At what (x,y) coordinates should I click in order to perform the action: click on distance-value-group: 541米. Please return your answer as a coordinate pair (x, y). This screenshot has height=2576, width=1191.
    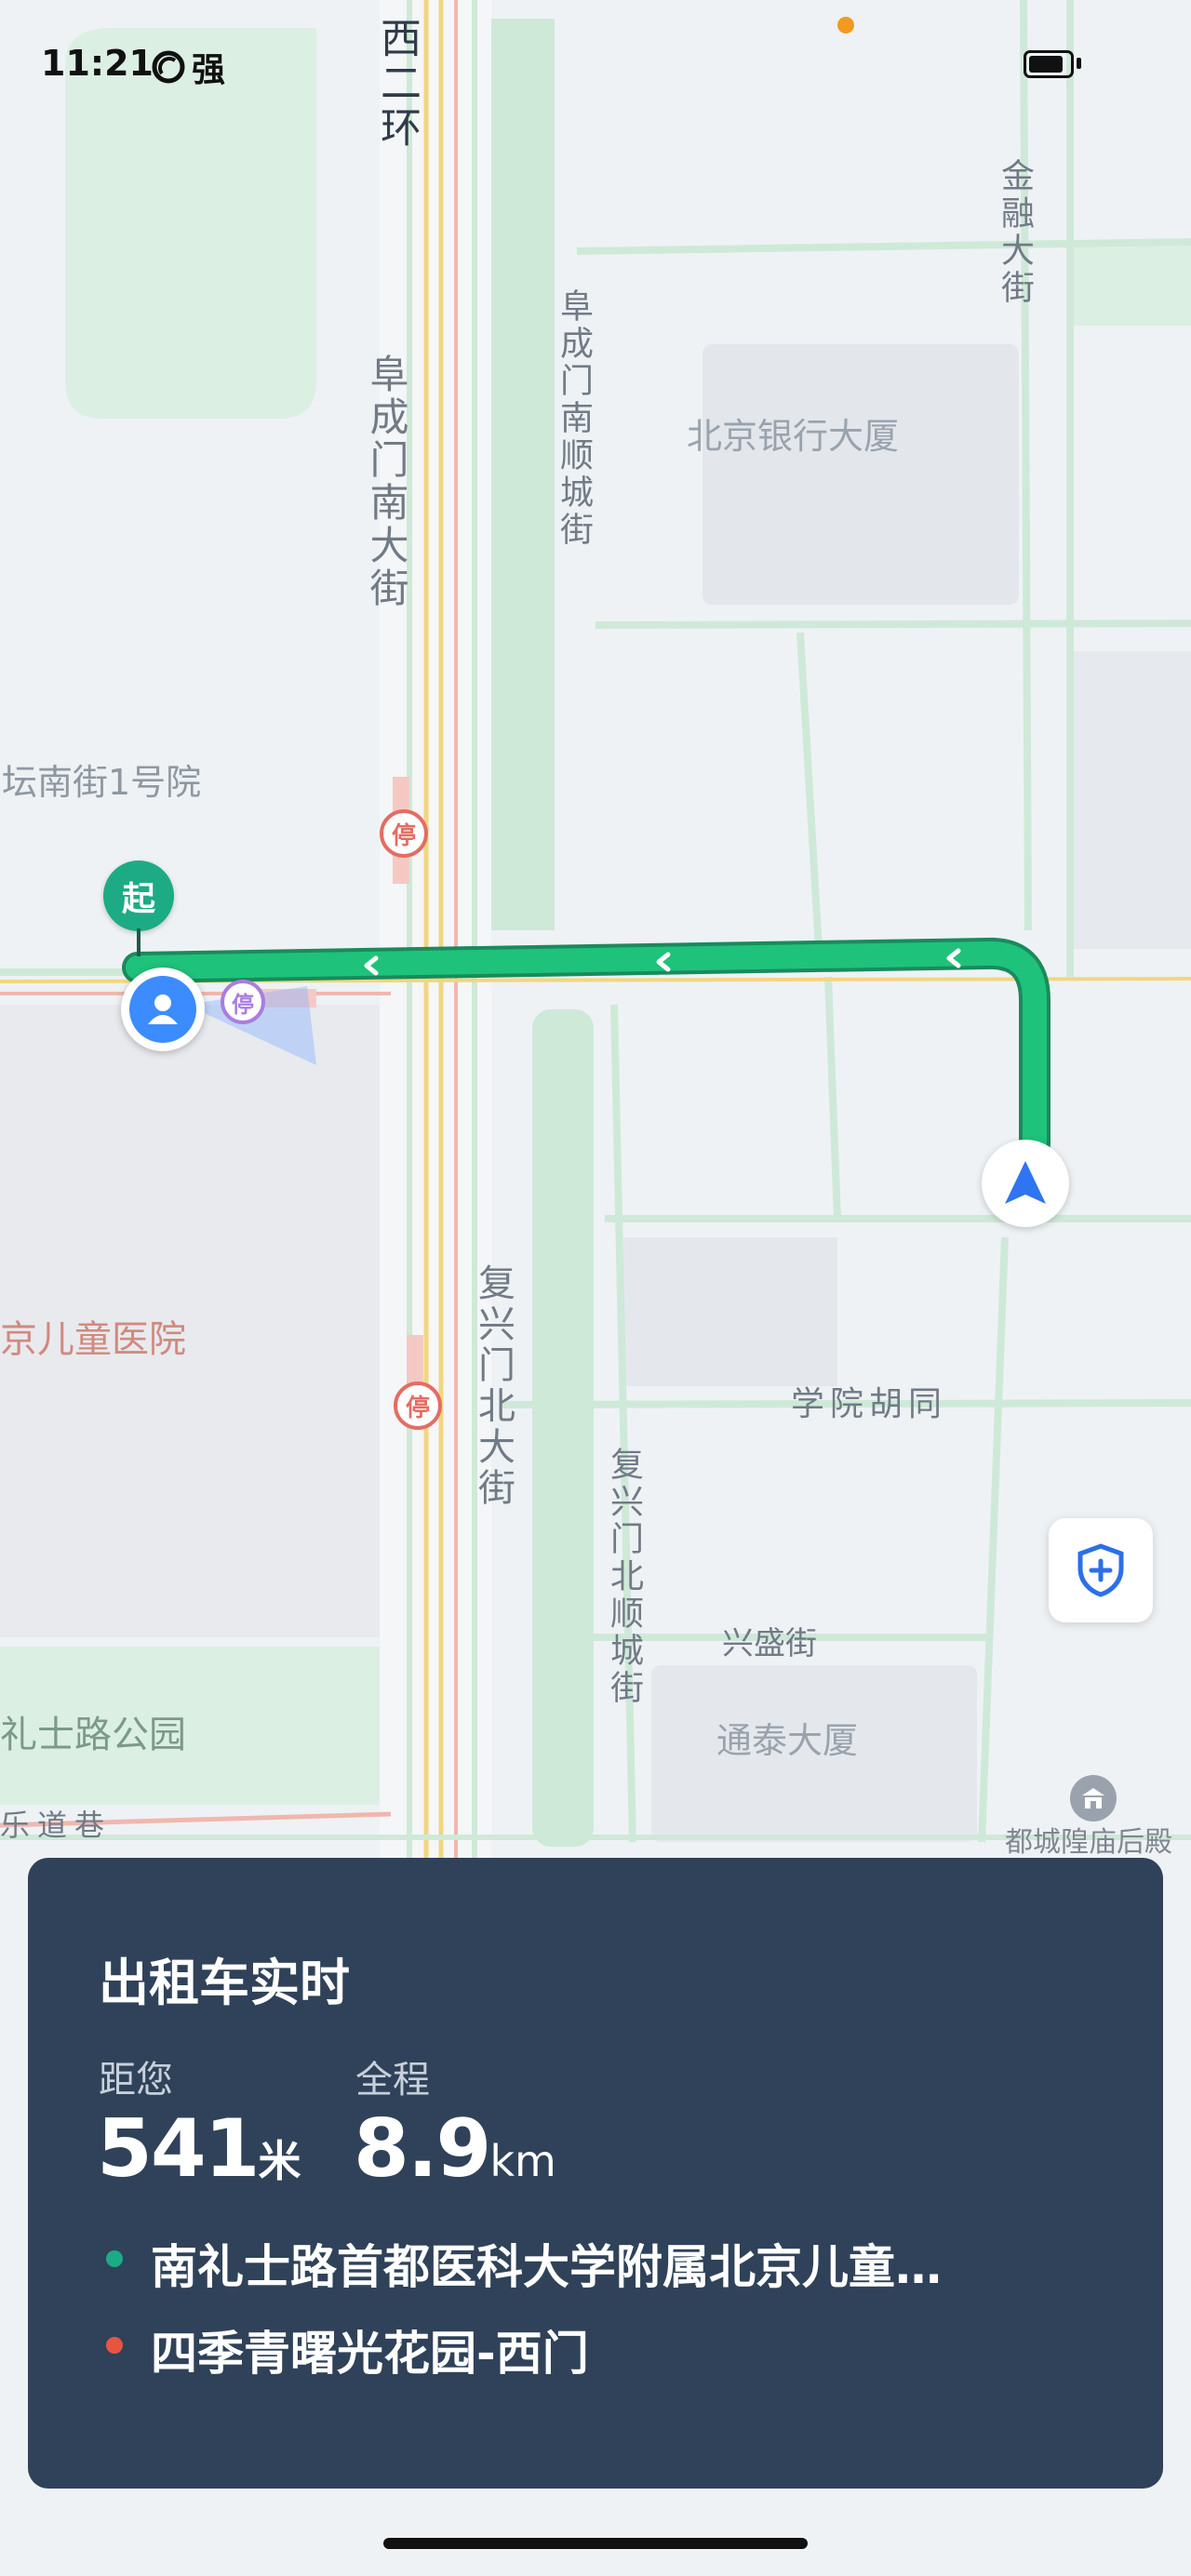
    Looking at the image, I should click on (199, 2149).